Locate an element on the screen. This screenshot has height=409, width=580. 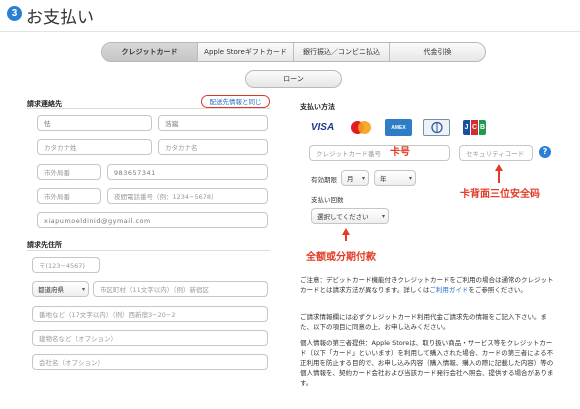
jcb-logo-icon: JCB is located at coordinates (474, 127).